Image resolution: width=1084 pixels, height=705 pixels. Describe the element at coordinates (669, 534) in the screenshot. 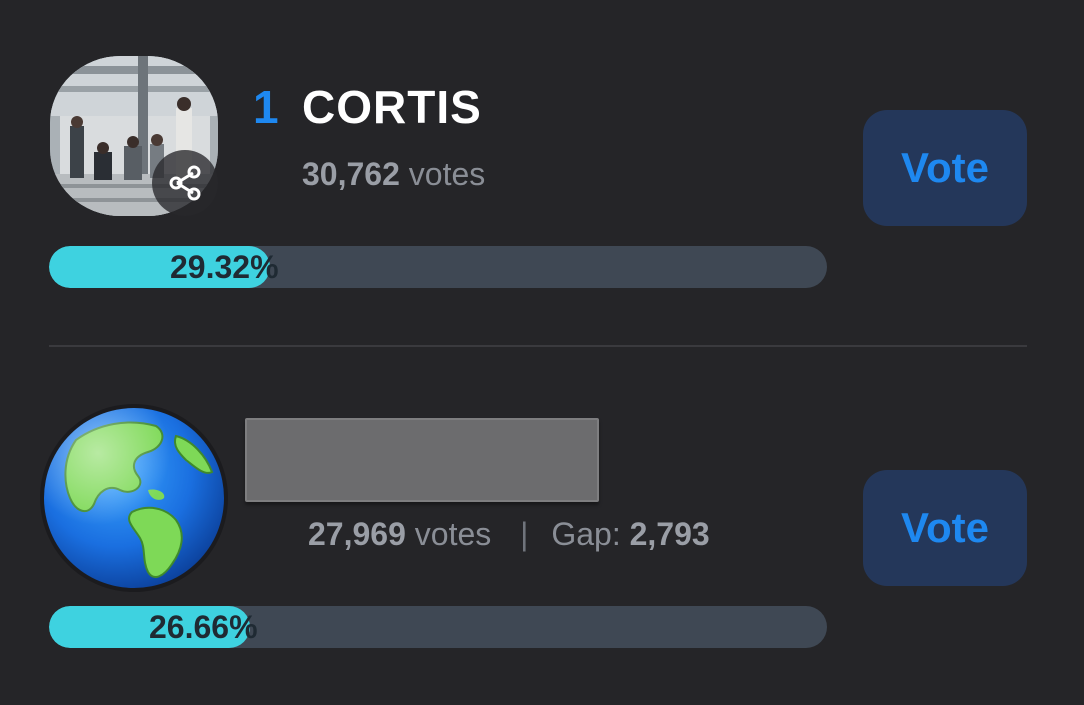

I see `gap-value: 2,793` at that location.